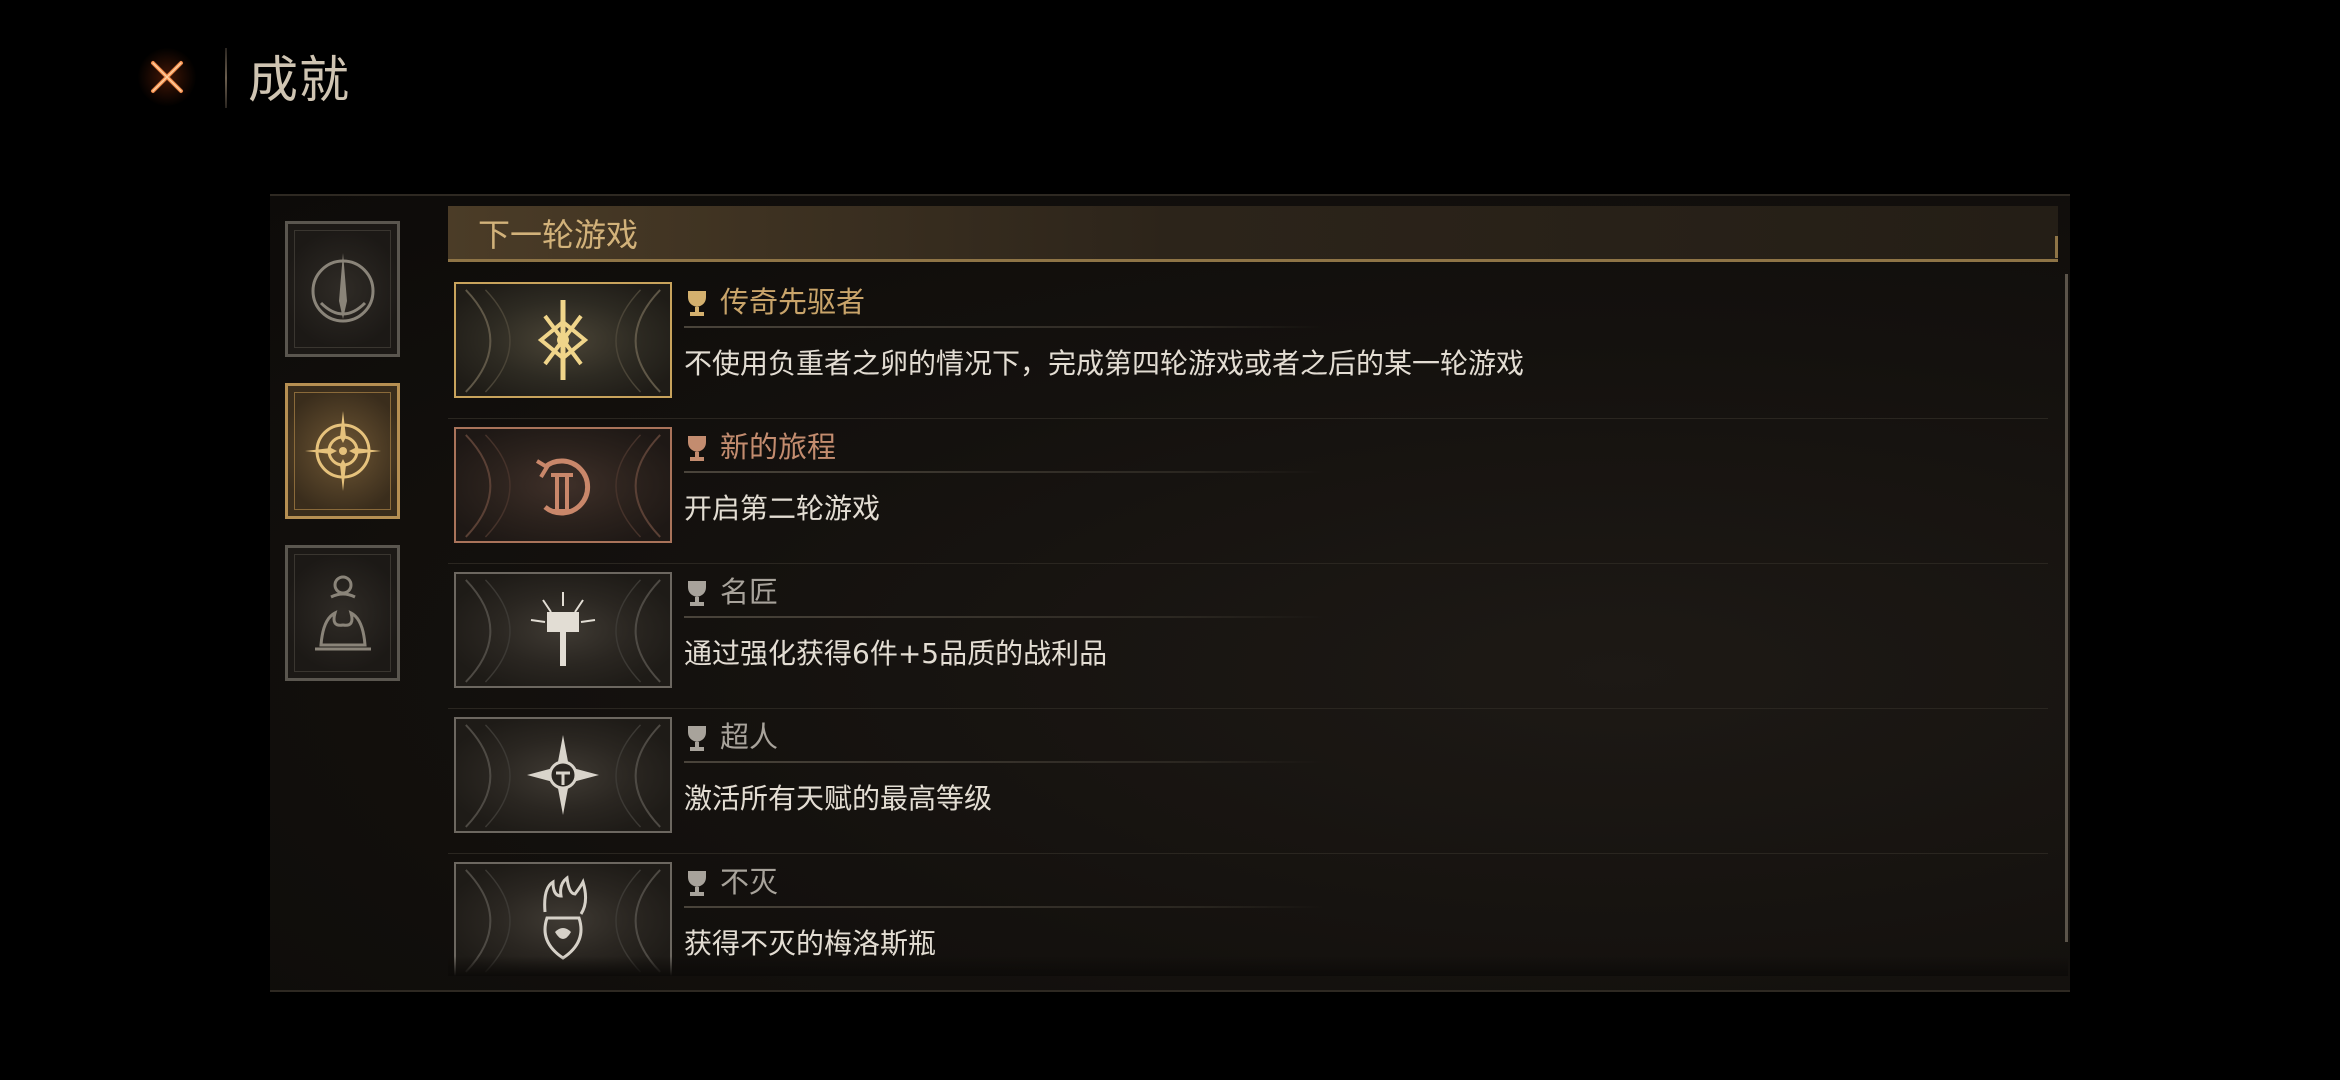  I want to click on rune-sigil-icon, so click(563, 340).